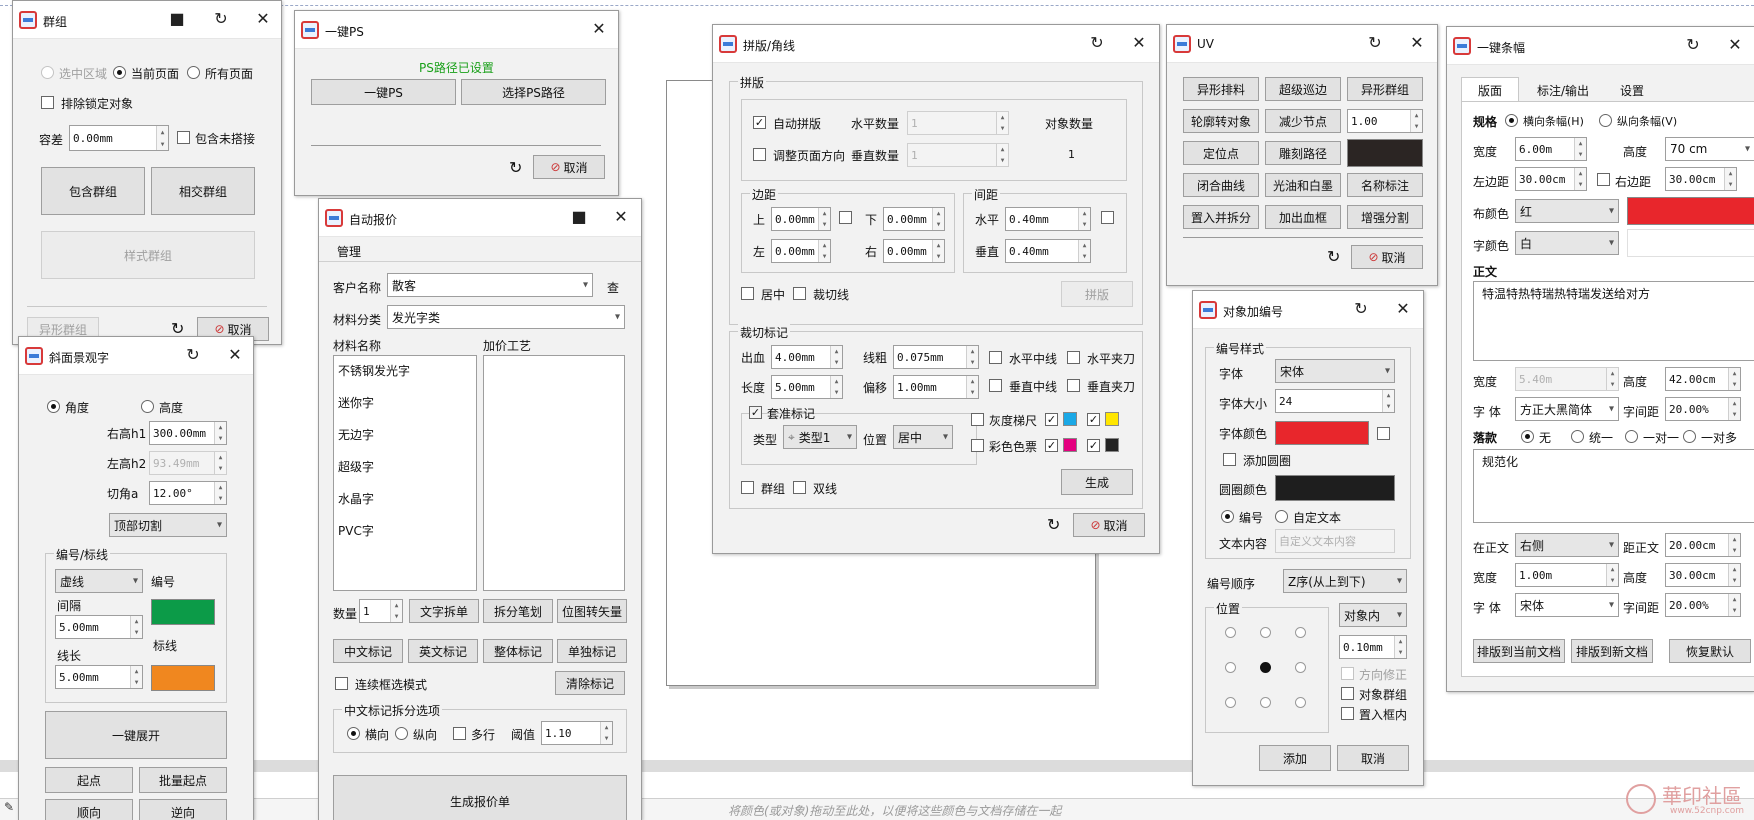 The width and height of the screenshot is (1754, 820). I want to click on left-margin-input: 0.00mm ▲ ▼, so click(801, 251).